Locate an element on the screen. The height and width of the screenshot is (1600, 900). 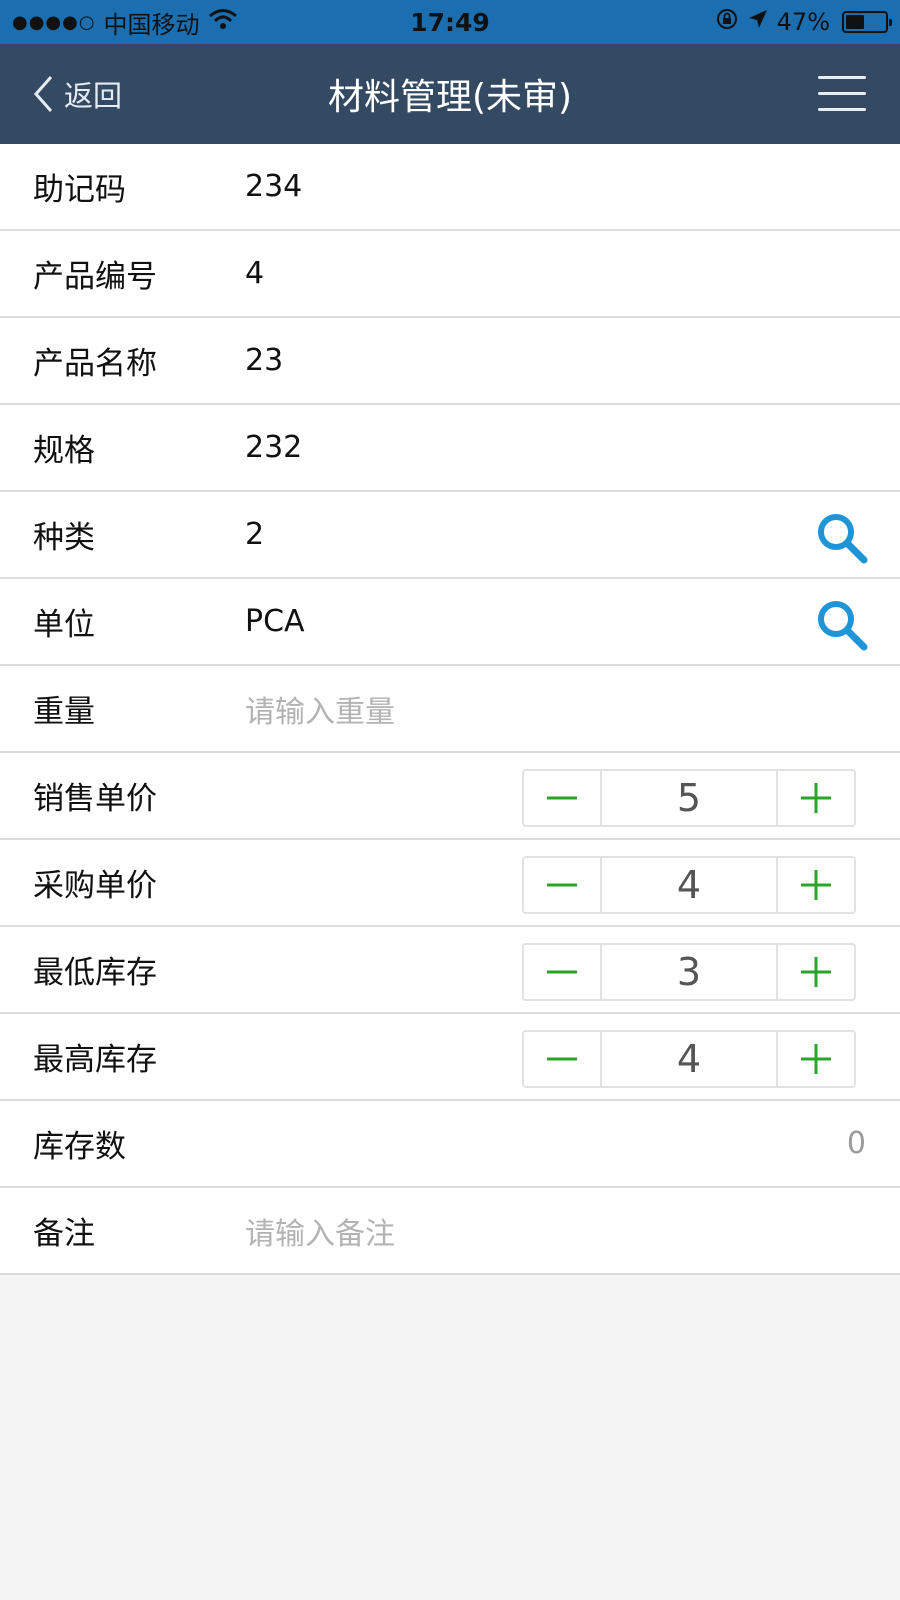
sale-price-stepper: 5 is located at coordinates (689, 798).